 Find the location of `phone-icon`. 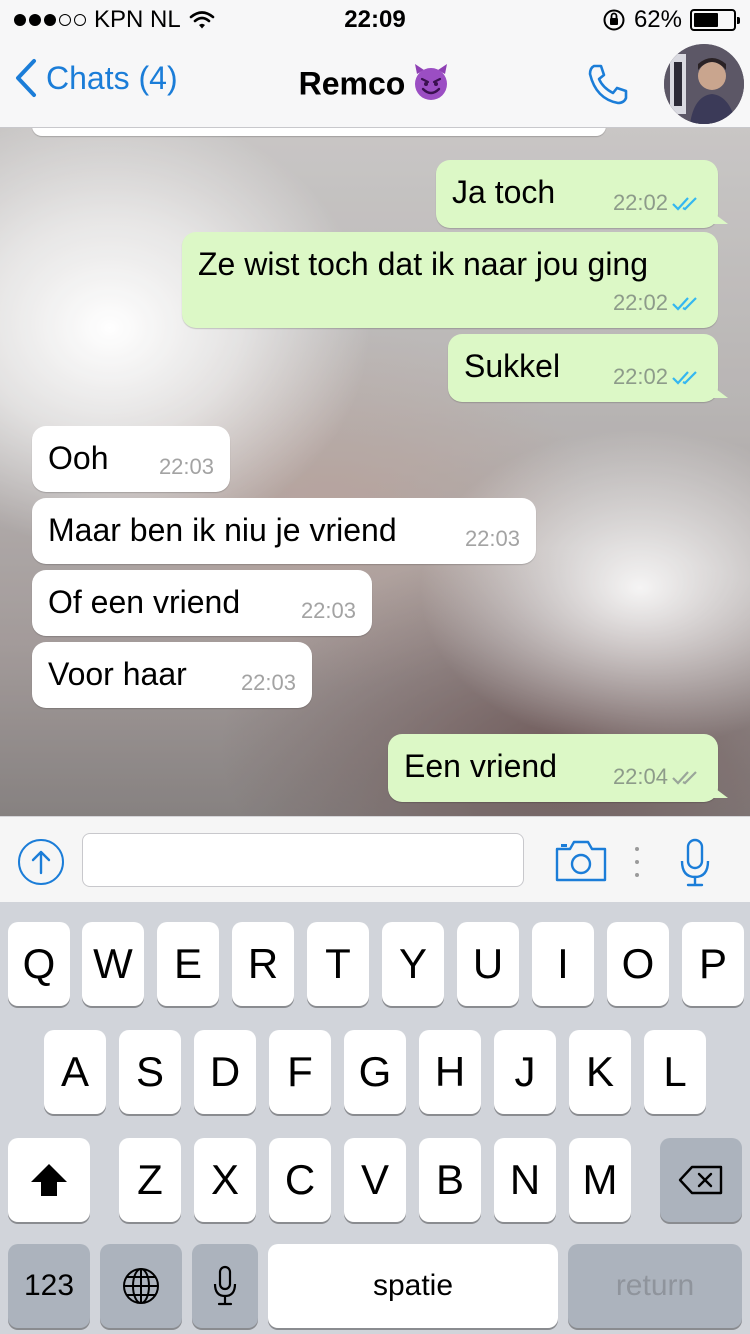

phone-icon is located at coordinates (608, 84).